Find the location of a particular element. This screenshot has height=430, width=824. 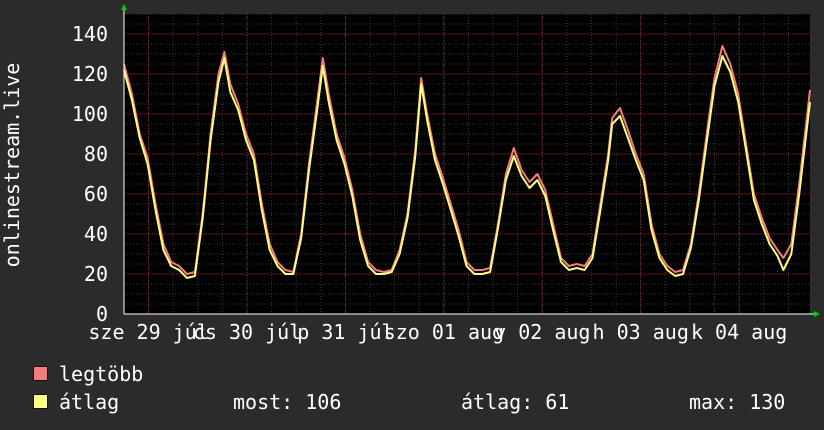

x-tick-label: h 03 aug is located at coordinates (641, 332).